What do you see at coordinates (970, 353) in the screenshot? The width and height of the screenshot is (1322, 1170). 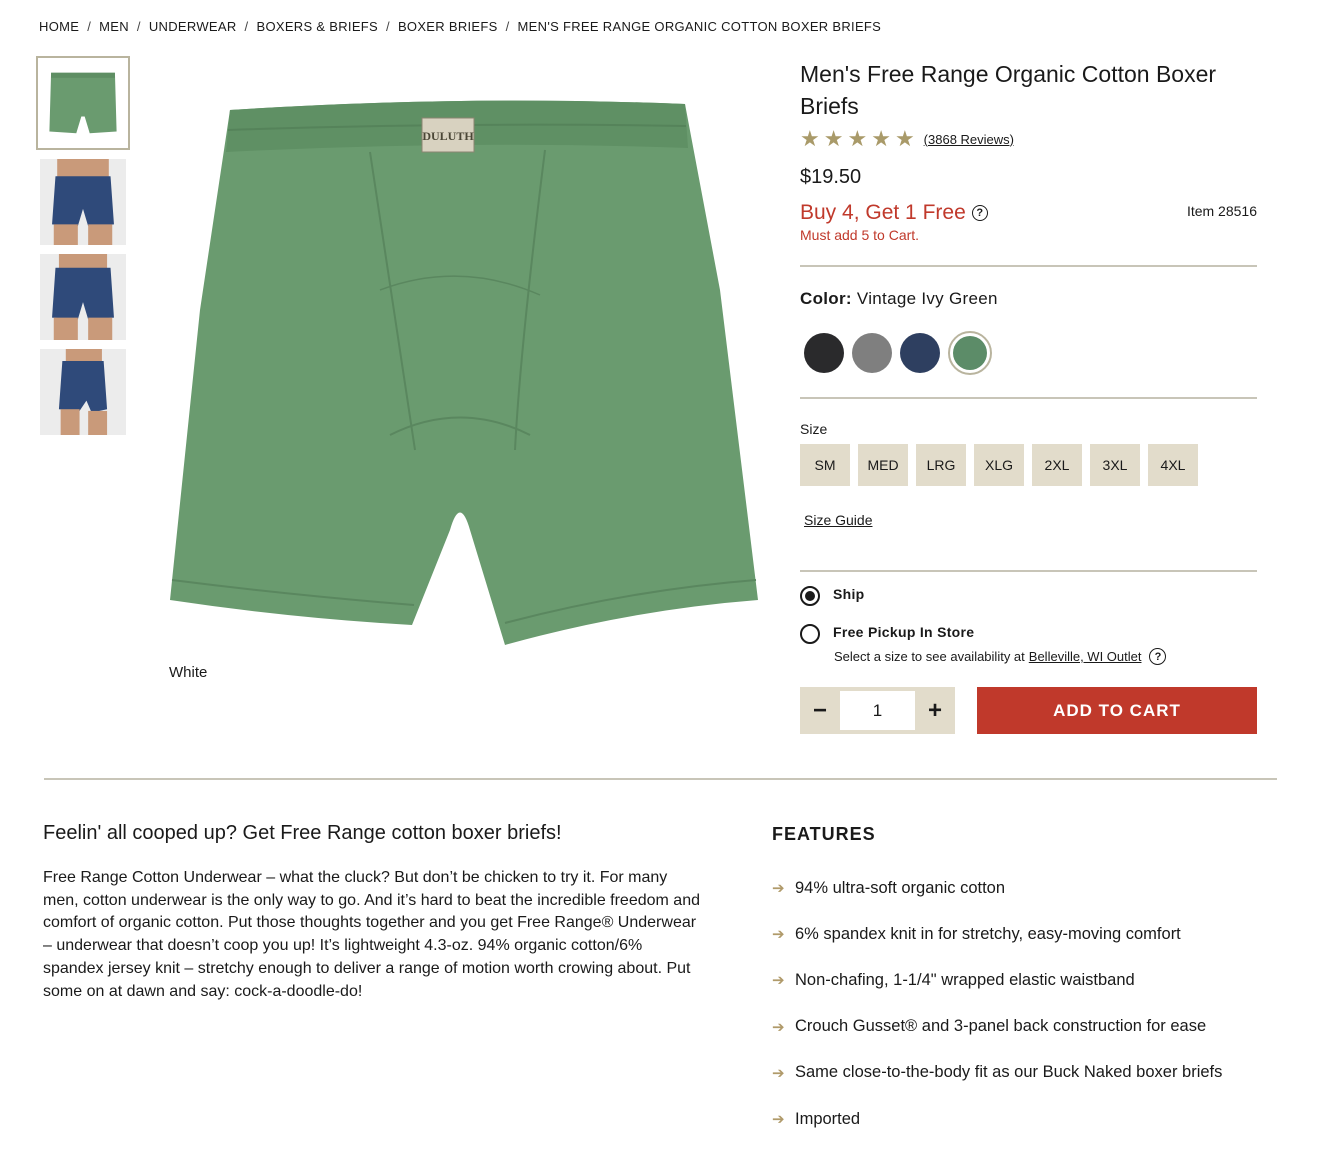 I see `swatch-vintage-ivy-green` at bounding box center [970, 353].